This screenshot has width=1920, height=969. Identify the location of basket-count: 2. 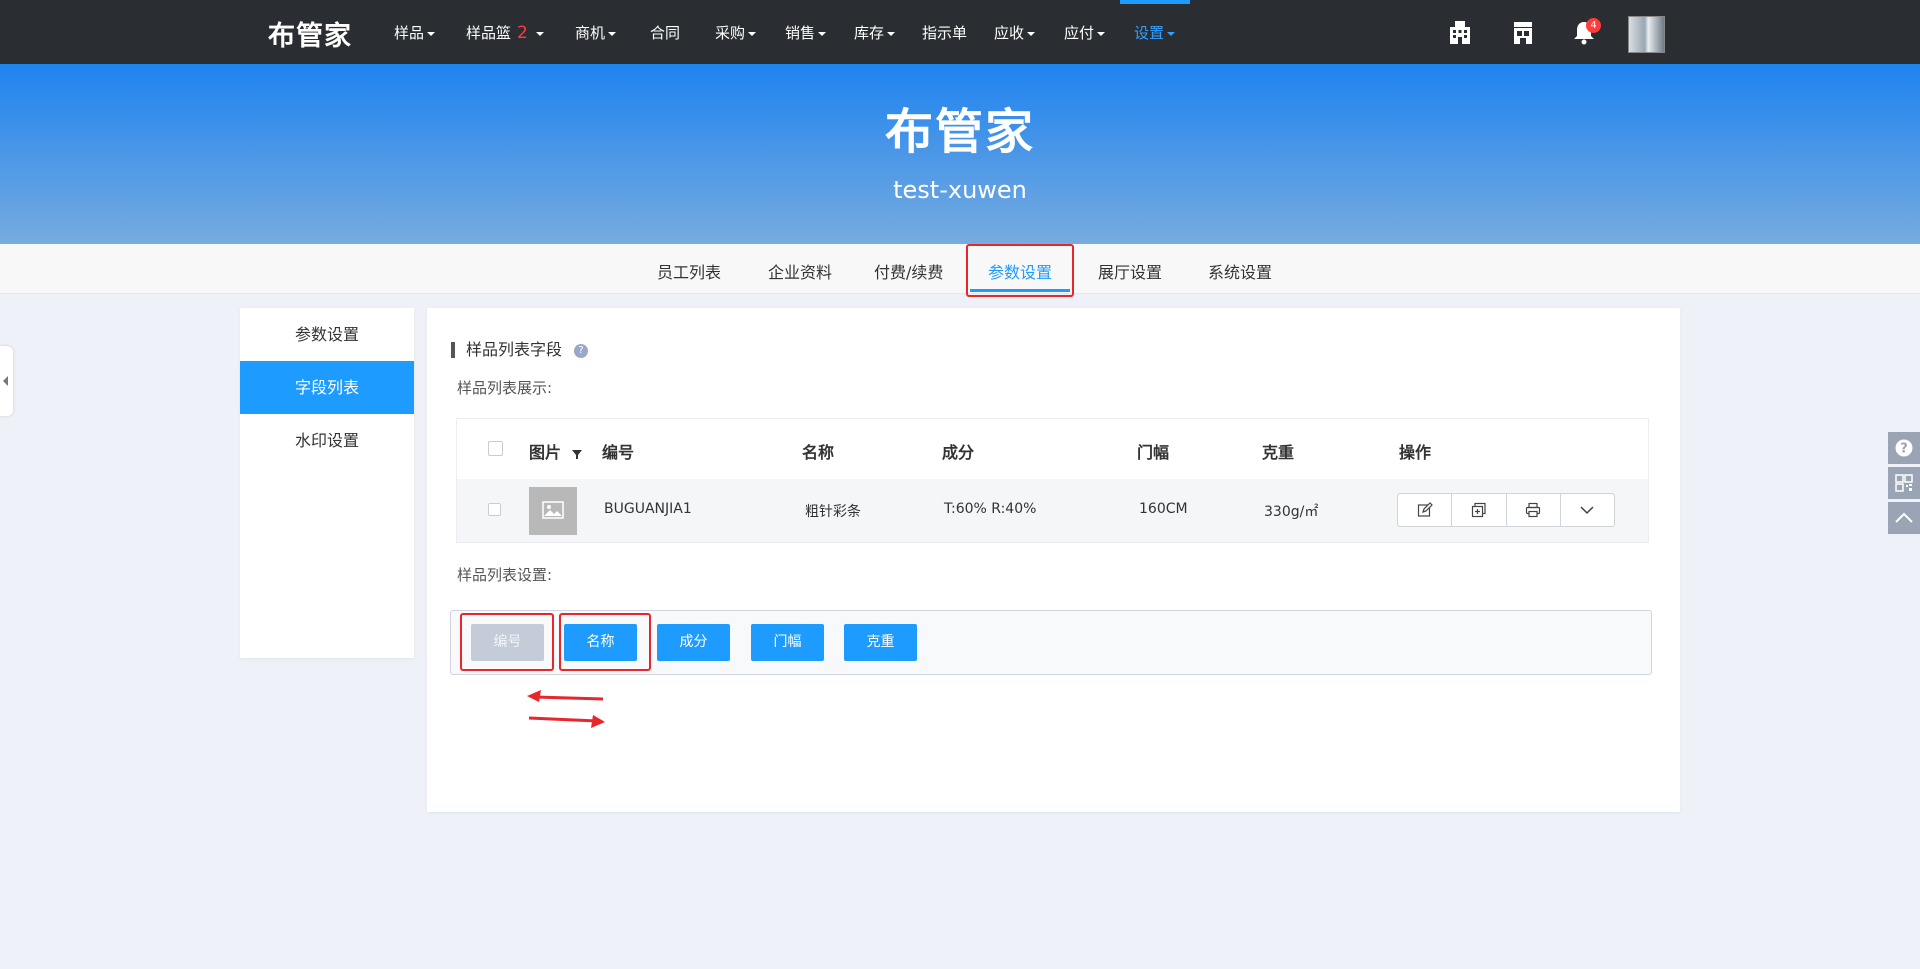
(522, 33).